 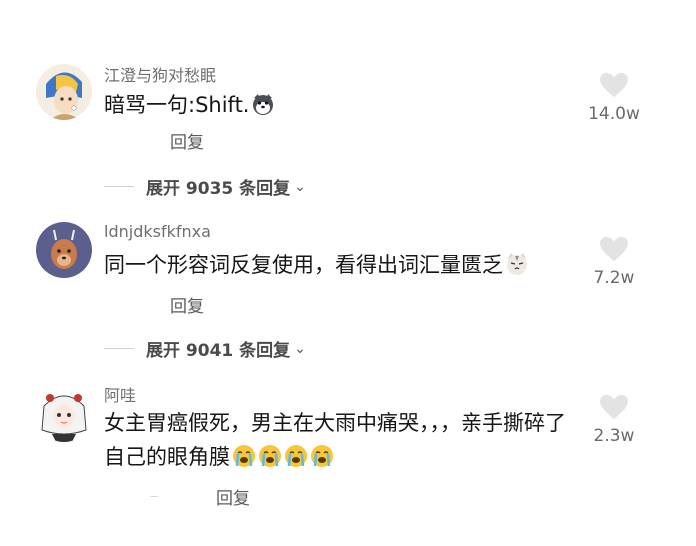 I want to click on like-button: 2.3w, so click(x=614, y=420).